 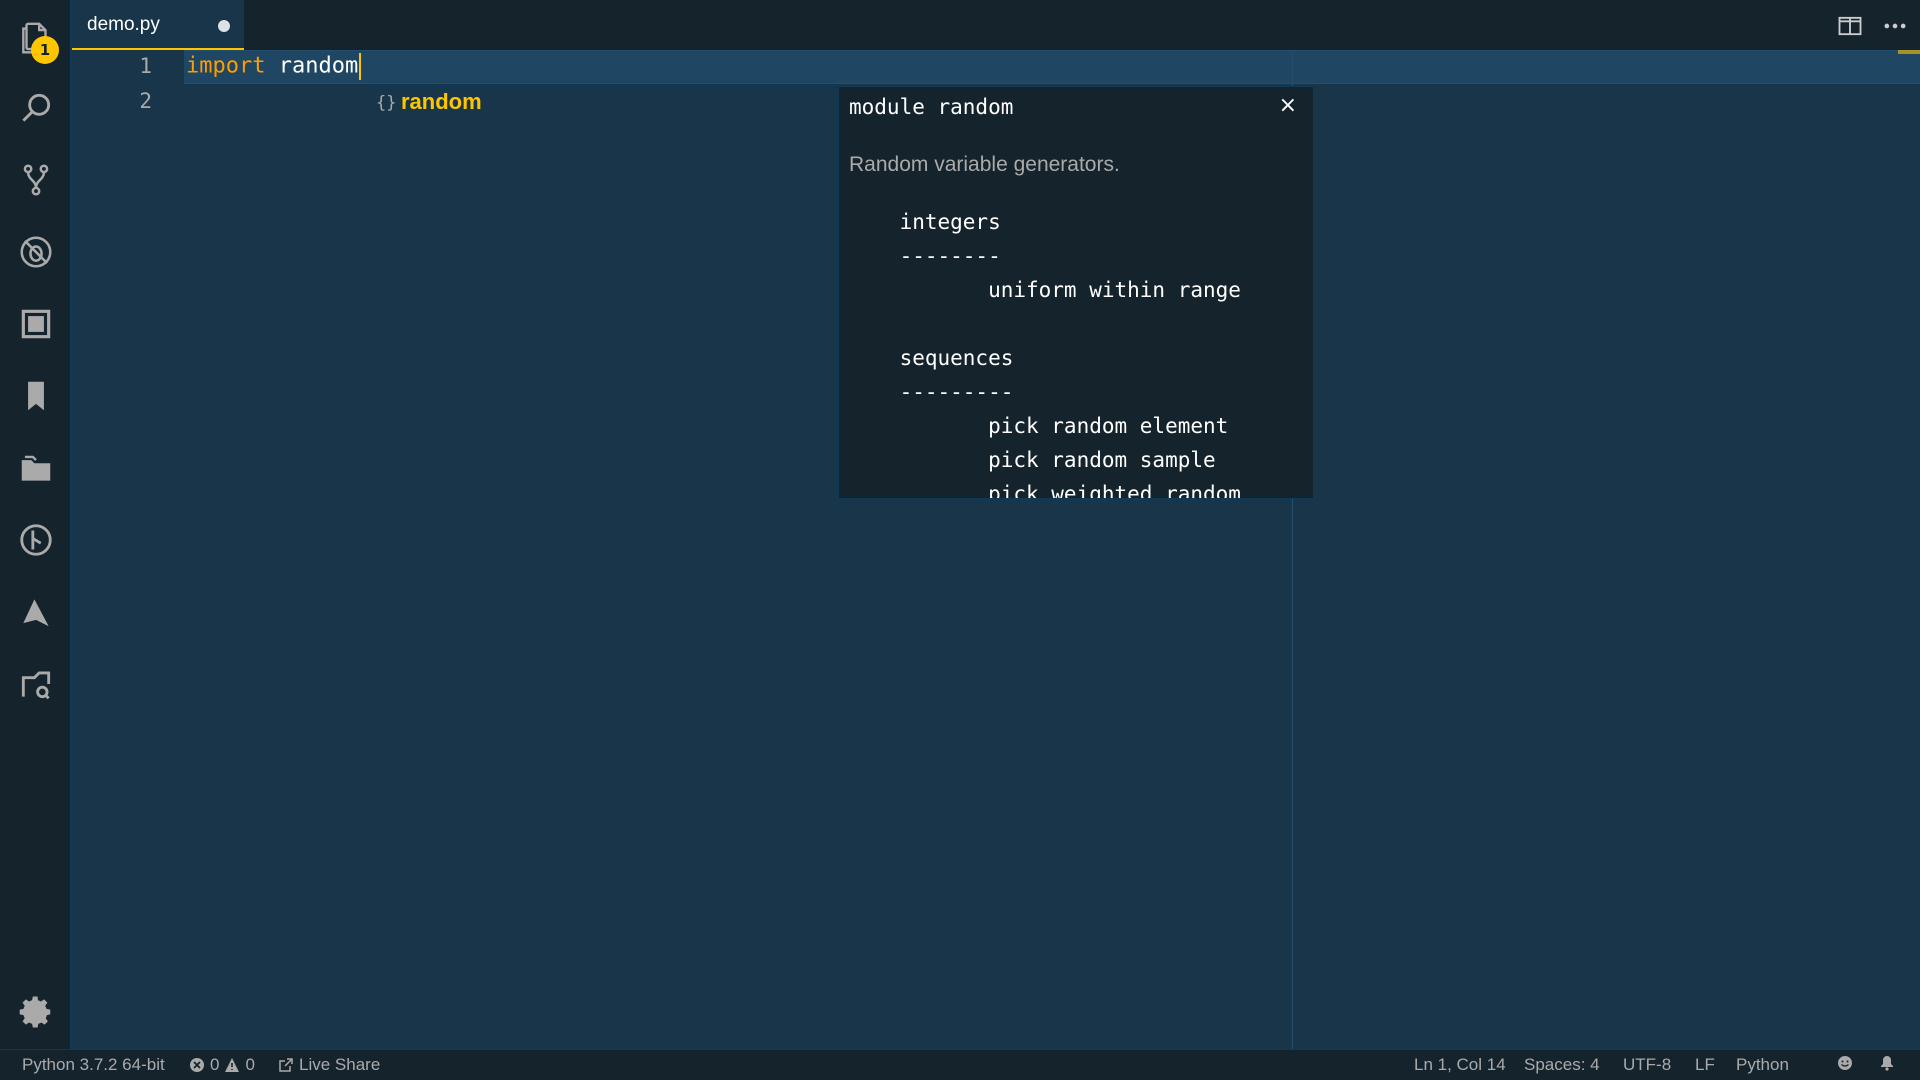 I want to click on text-cursor, so click(x=360, y=66).